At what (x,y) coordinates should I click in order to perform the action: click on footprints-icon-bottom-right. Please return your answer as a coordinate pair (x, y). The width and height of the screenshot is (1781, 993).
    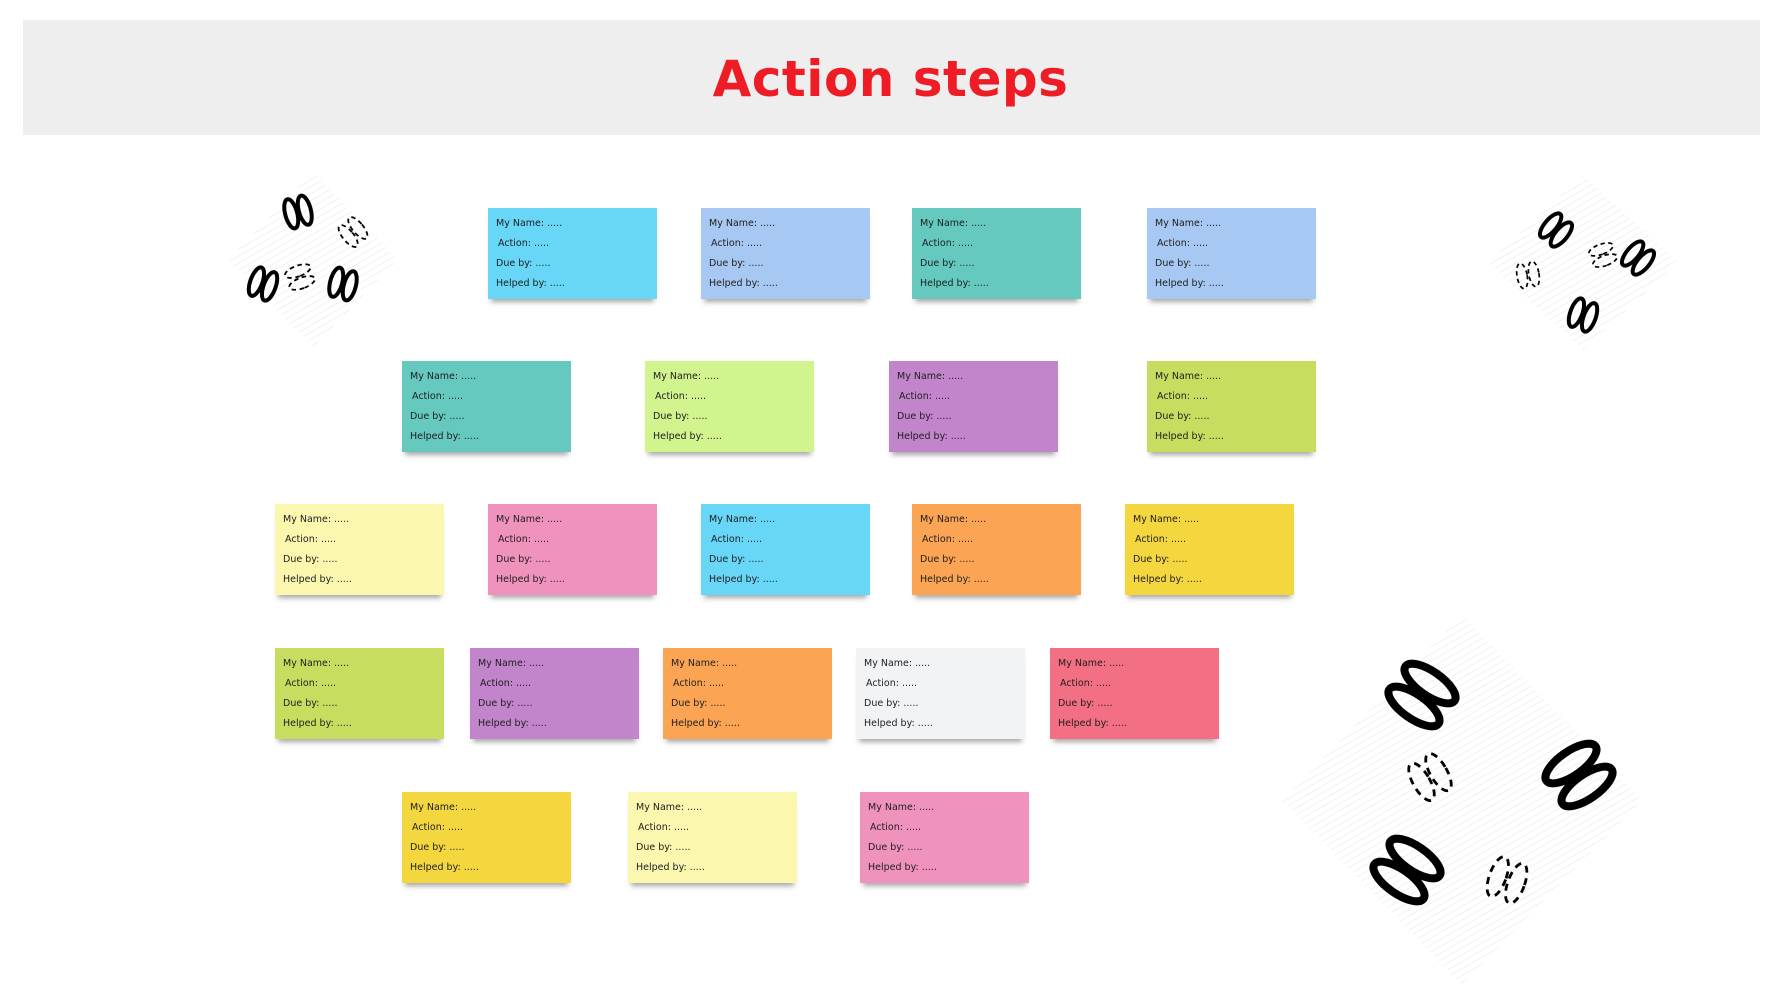
    Looking at the image, I should click on (1462, 800).